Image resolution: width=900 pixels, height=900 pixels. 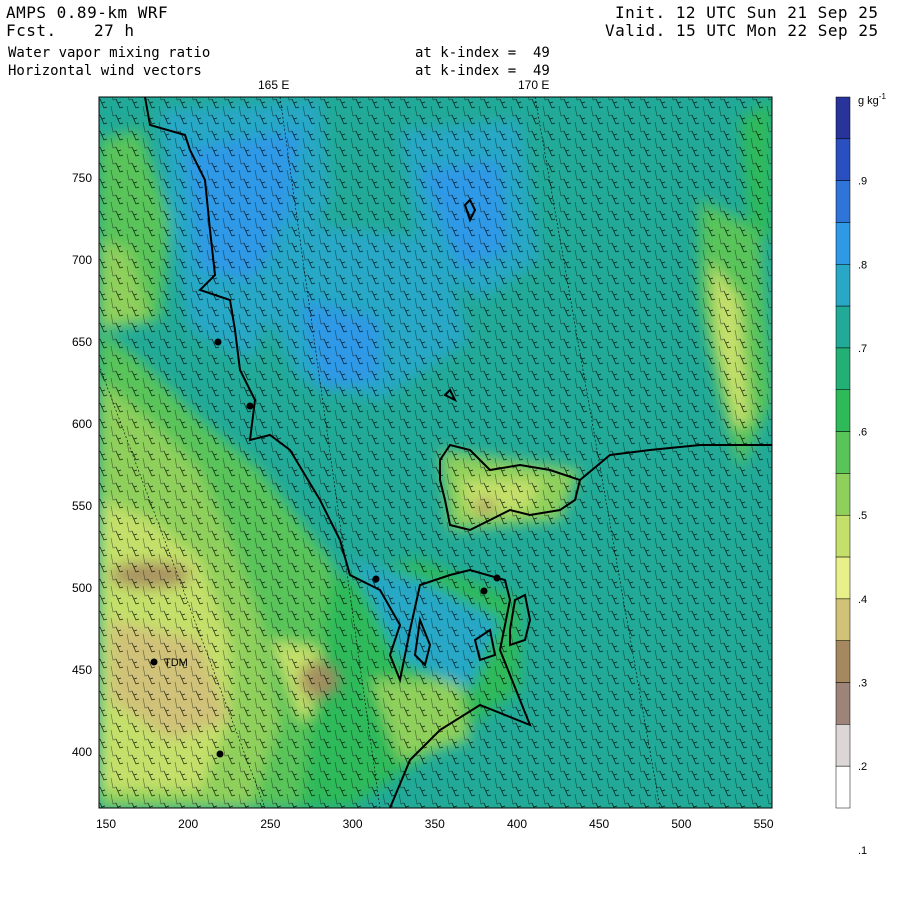 I want to click on colorbar-label: .1, so click(x=862, y=851).